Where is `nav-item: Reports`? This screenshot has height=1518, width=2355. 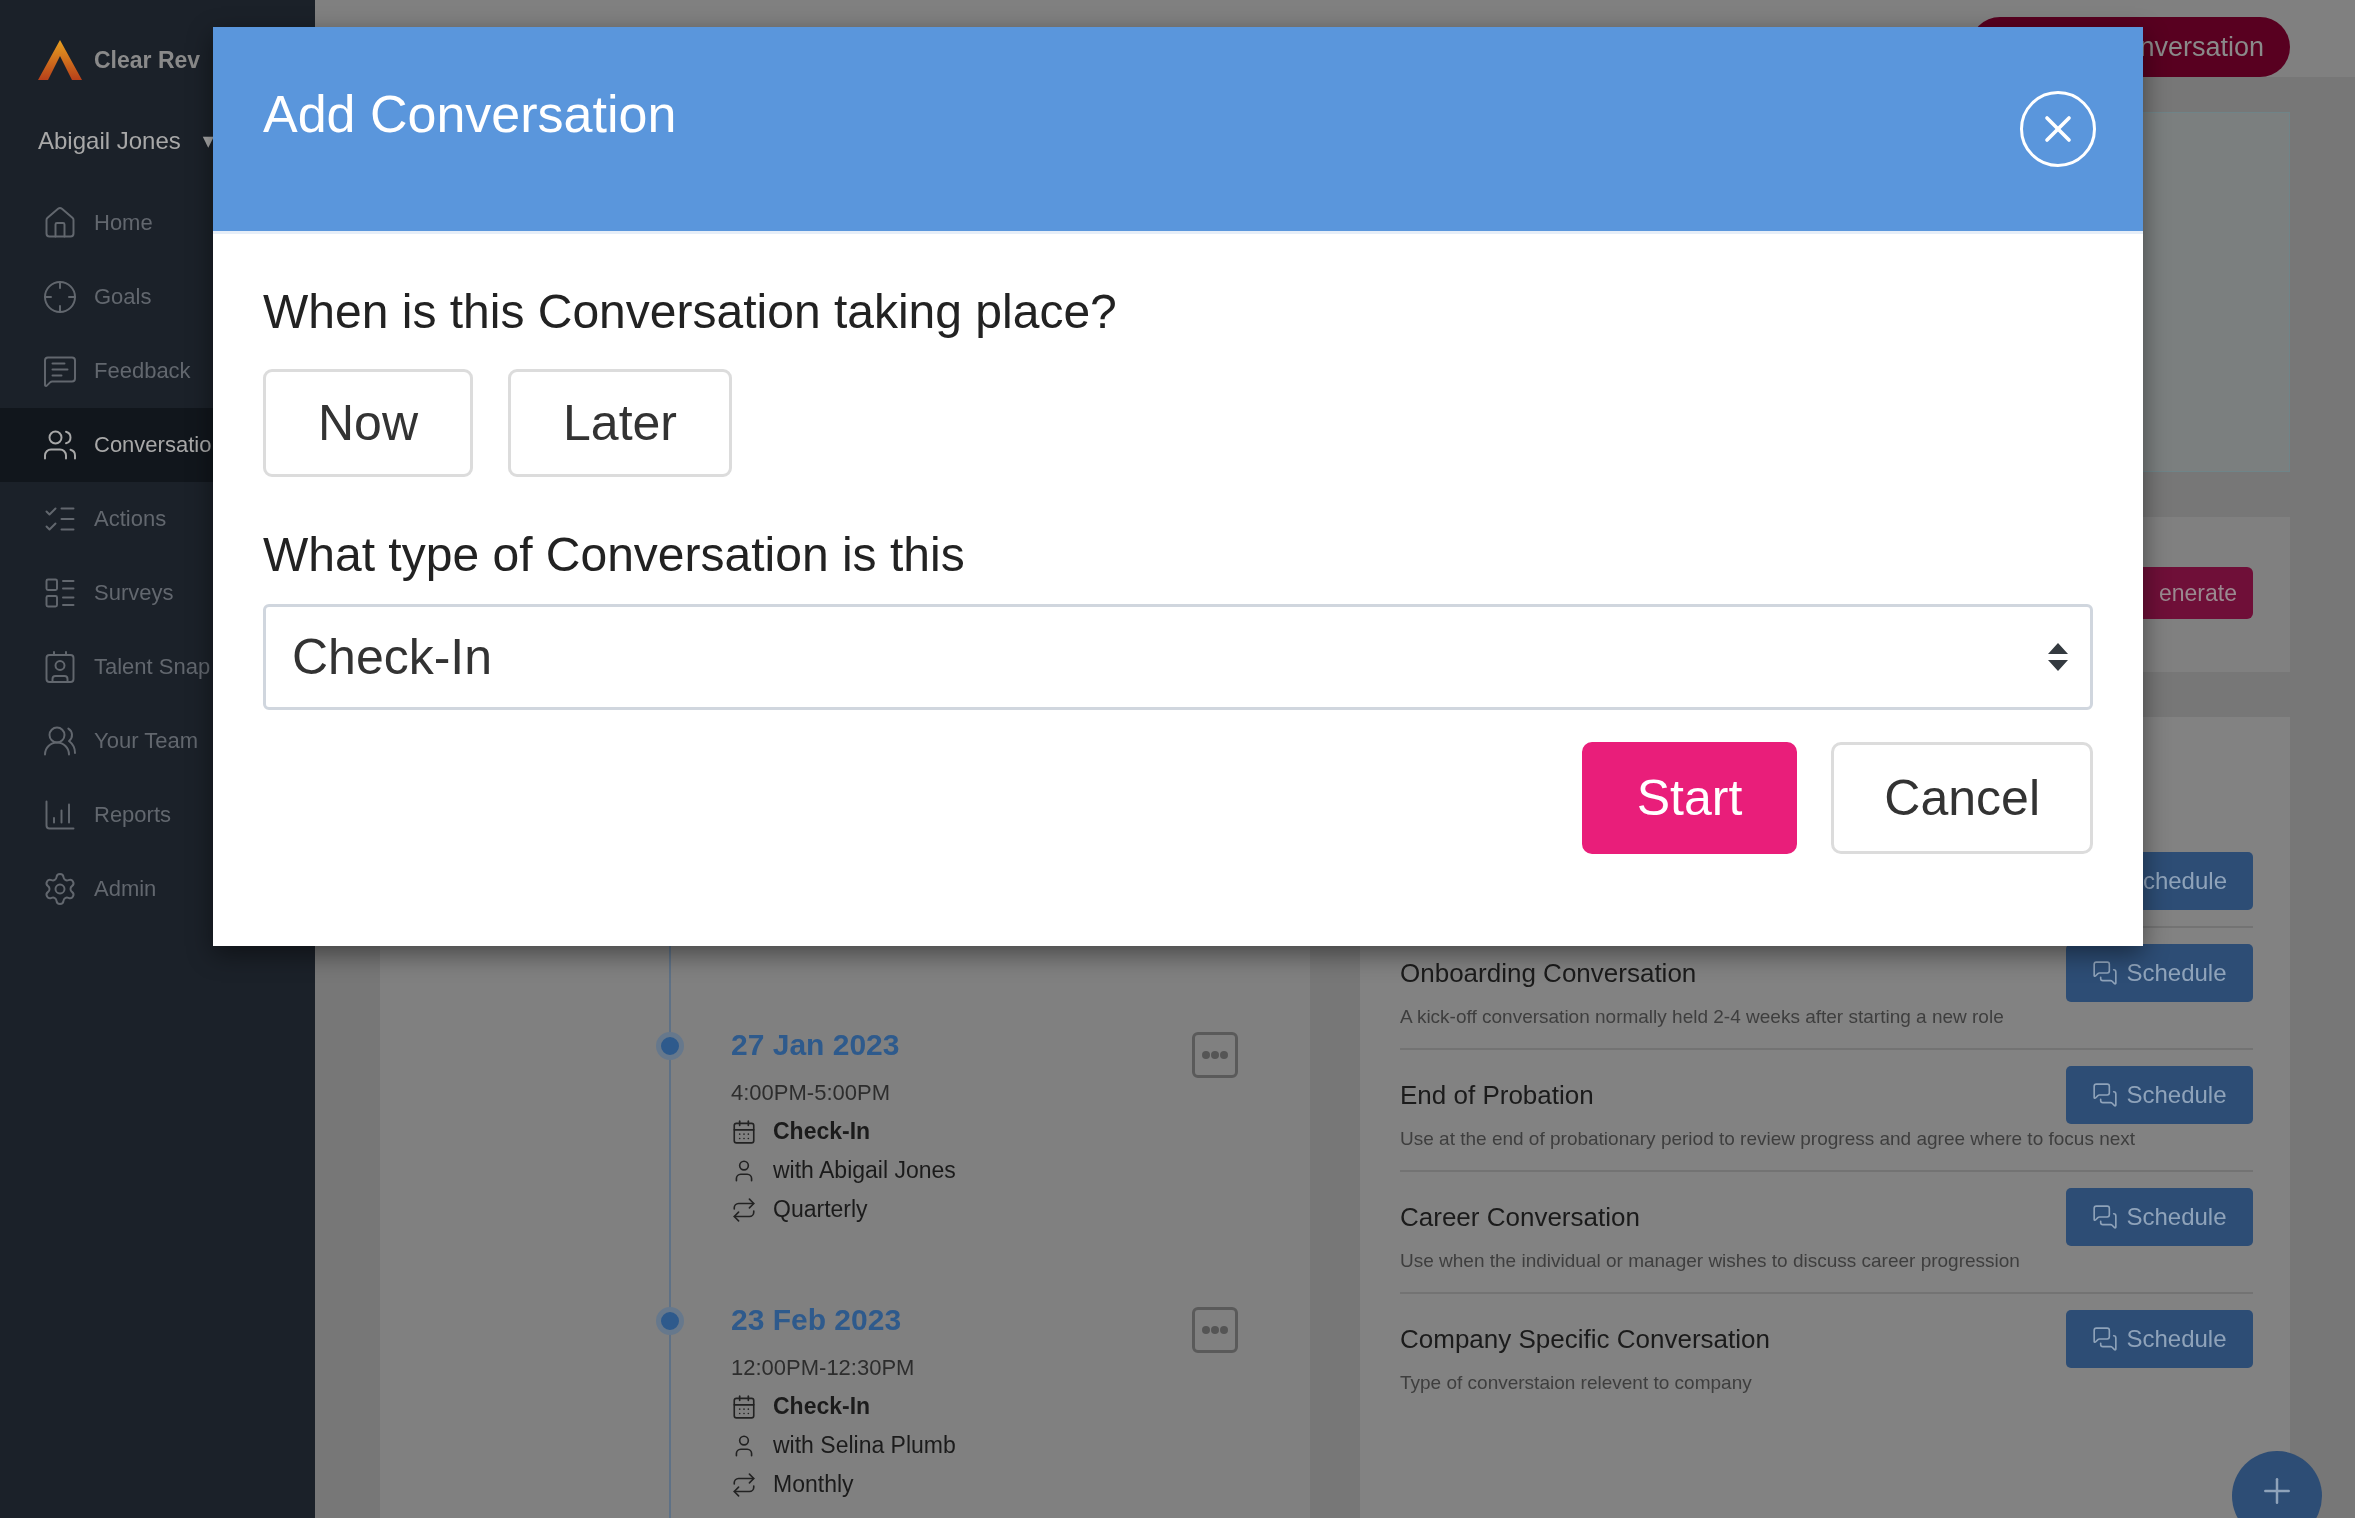 nav-item: Reports is located at coordinates (157, 815).